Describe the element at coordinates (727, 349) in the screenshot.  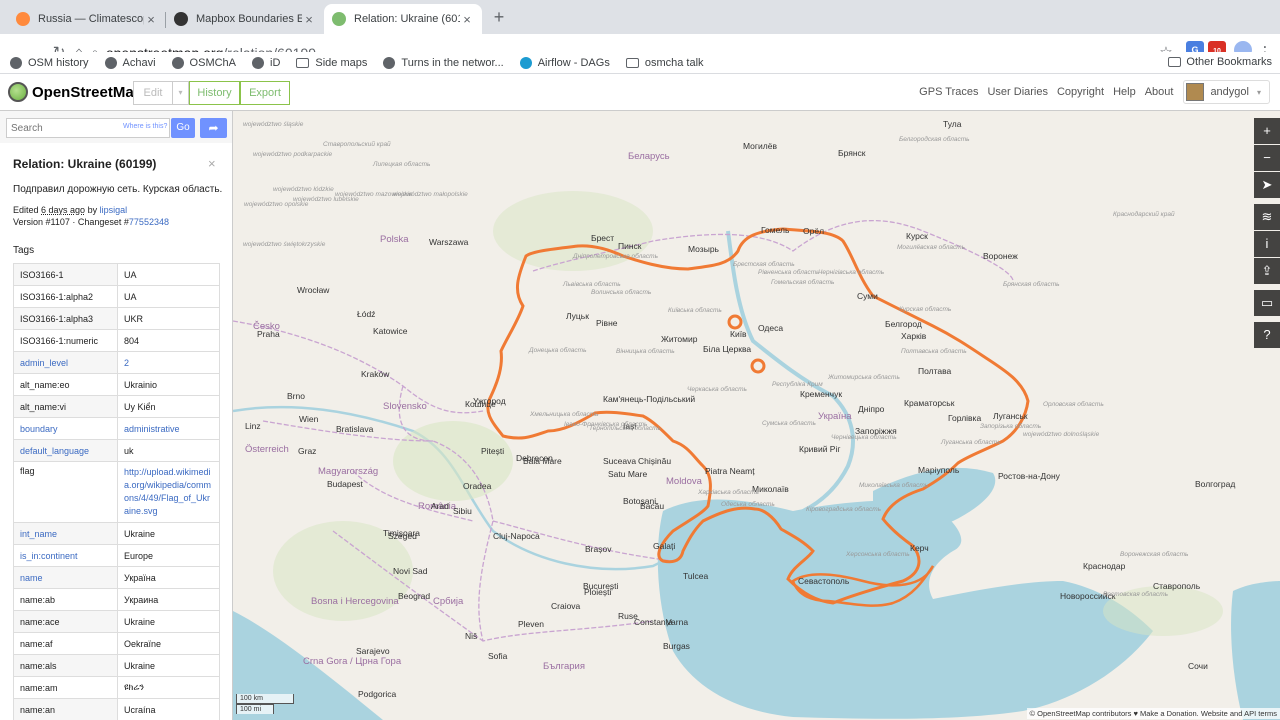
I see `map-label-city: Біла Церква` at that location.